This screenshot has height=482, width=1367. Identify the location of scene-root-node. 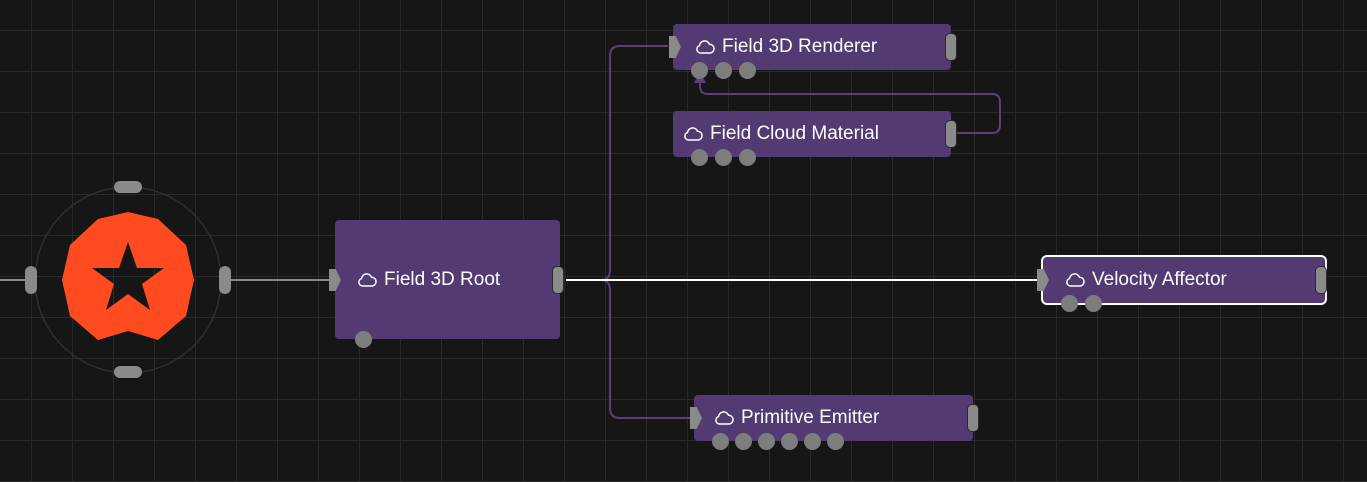
(128, 279).